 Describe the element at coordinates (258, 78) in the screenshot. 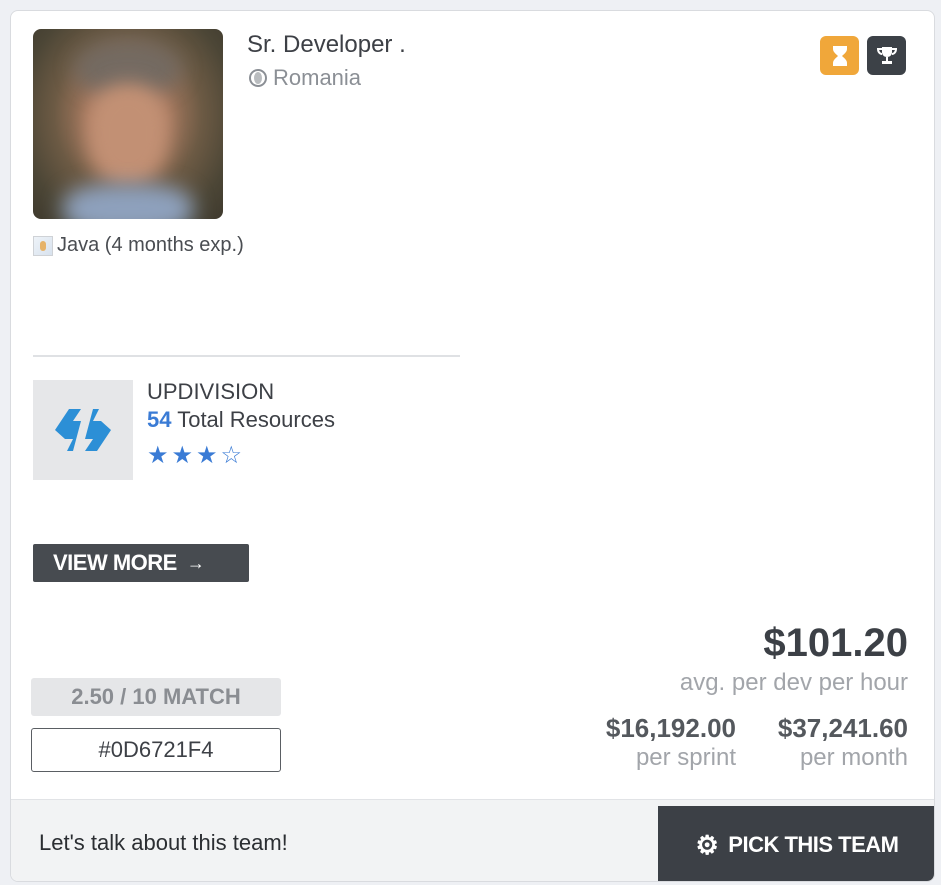

I see `globe-icon` at that location.